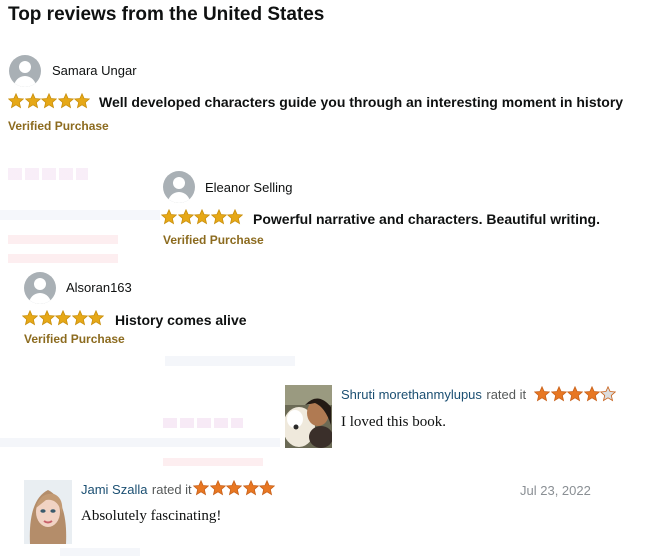 The height and width of the screenshot is (560, 669). What do you see at coordinates (411, 394) in the screenshot?
I see `reviewer-name: Shruti morethanmylupus` at bounding box center [411, 394].